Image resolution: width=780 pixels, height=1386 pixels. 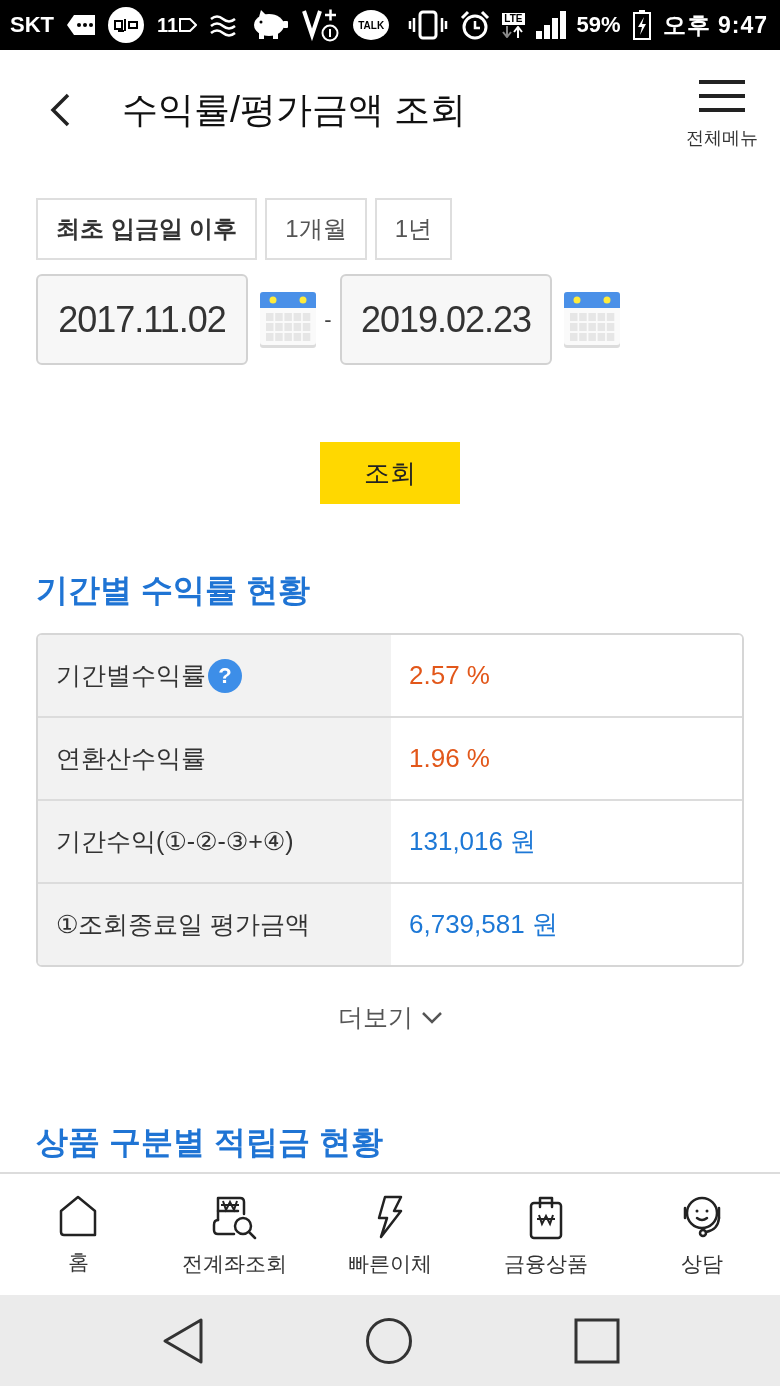 I want to click on period-tab: 최초 입금일 이후, so click(x=147, y=229).